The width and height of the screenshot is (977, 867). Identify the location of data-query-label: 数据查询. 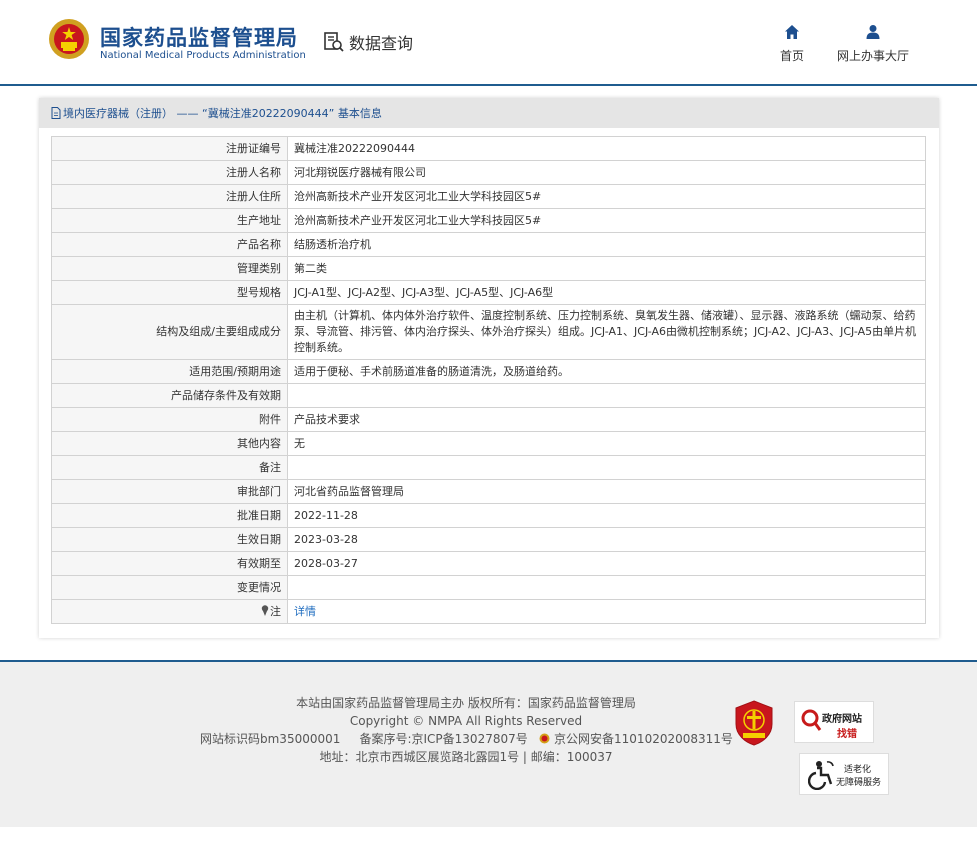
(381, 43).